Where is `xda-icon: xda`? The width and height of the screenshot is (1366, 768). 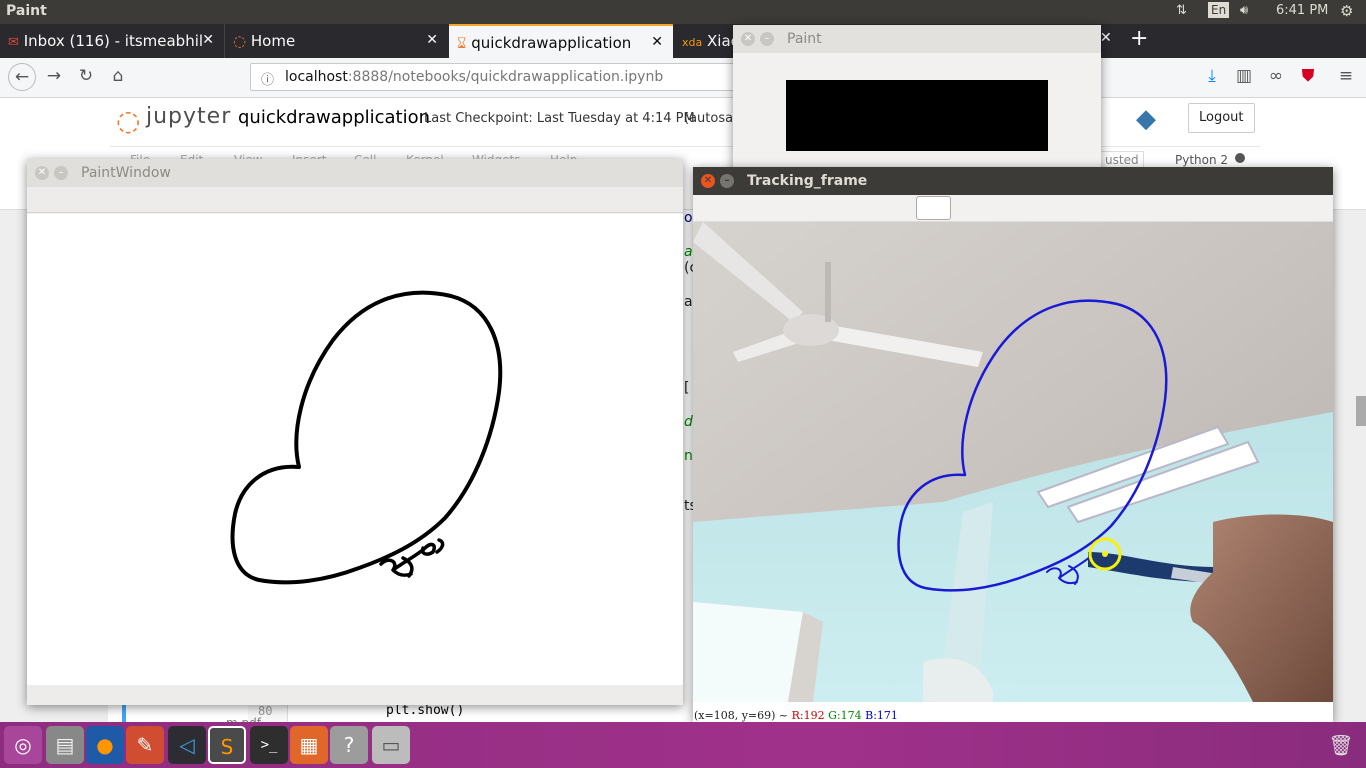 xda-icon: xda is located at coordinates (692, 42).